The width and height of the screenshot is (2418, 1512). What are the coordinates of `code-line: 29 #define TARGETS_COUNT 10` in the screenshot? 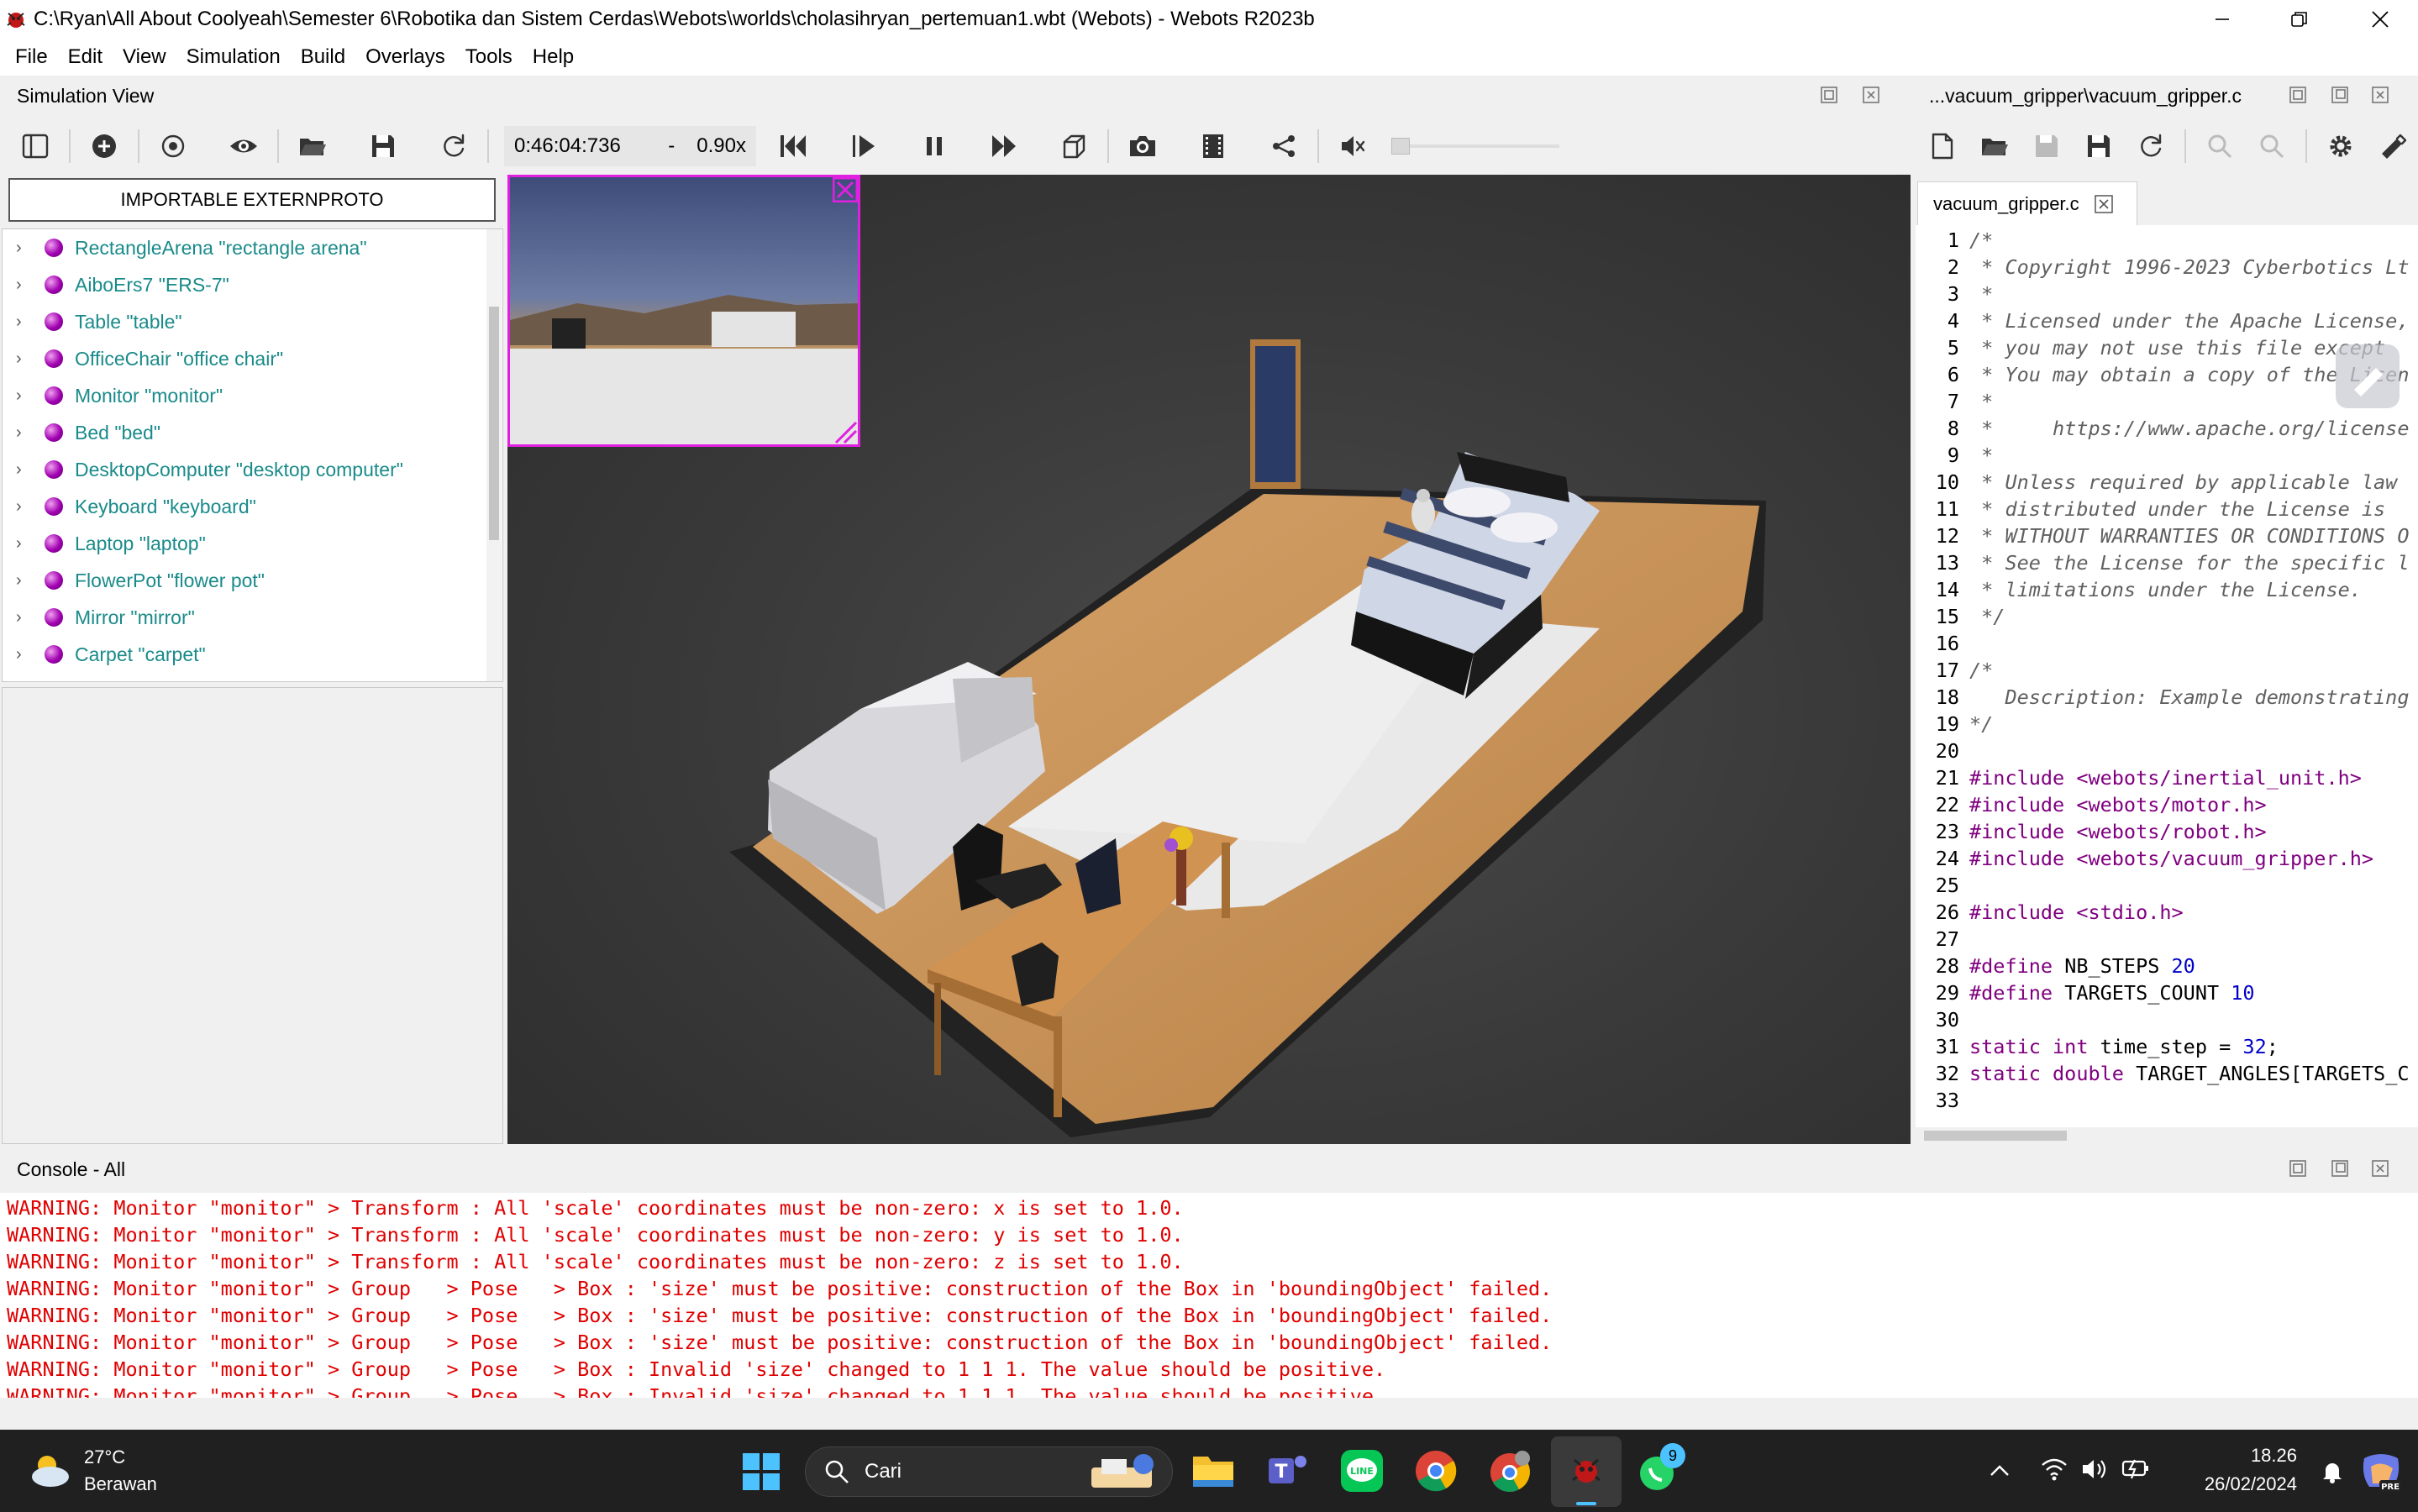 It's located at (2167, 994).